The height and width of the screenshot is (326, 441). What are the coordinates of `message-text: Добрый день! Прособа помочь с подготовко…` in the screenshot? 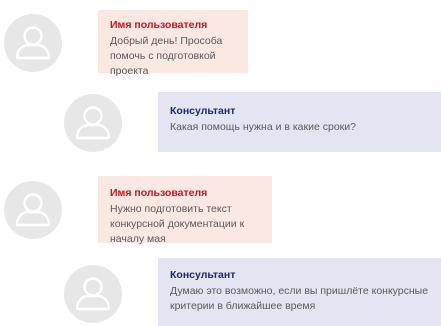 It's located at (166, 56).